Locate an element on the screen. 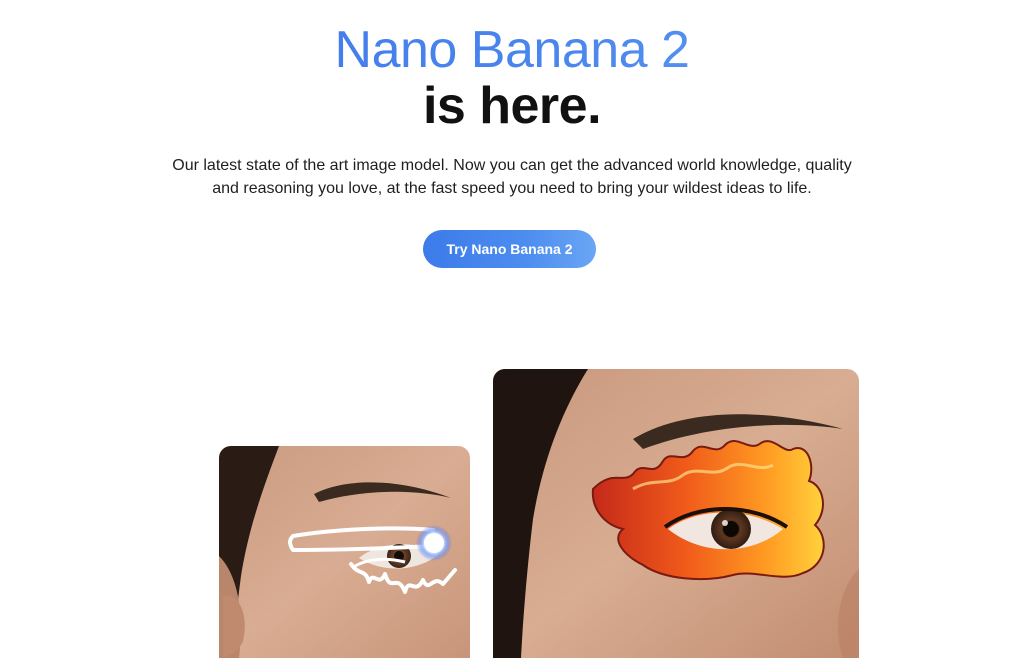 Image resolution: width=1024 pixels, height=658 pixels. eye-sketch-image-card is located at coordinates (344, 552).